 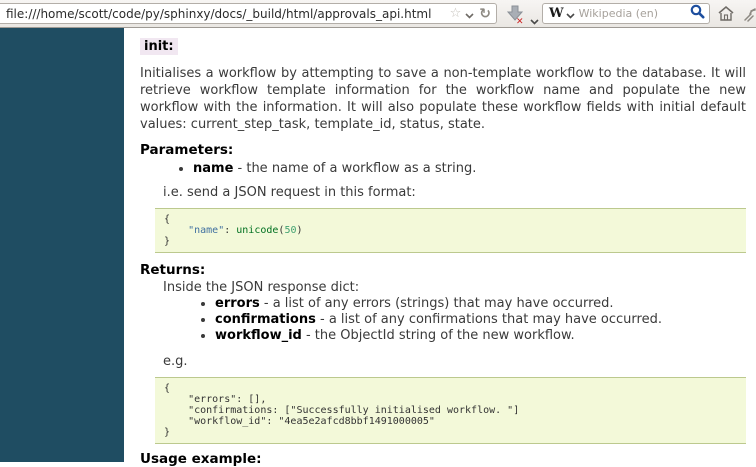 I want to click on code-number: 50, so click(x=290, y=230).